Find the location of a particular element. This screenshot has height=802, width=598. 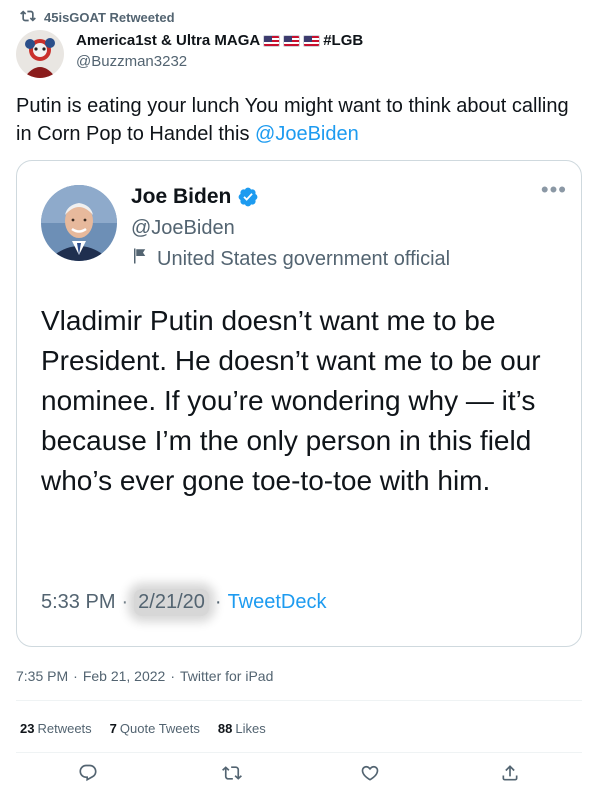

retweets-label: Retweets is located at coordinates (64, 728).